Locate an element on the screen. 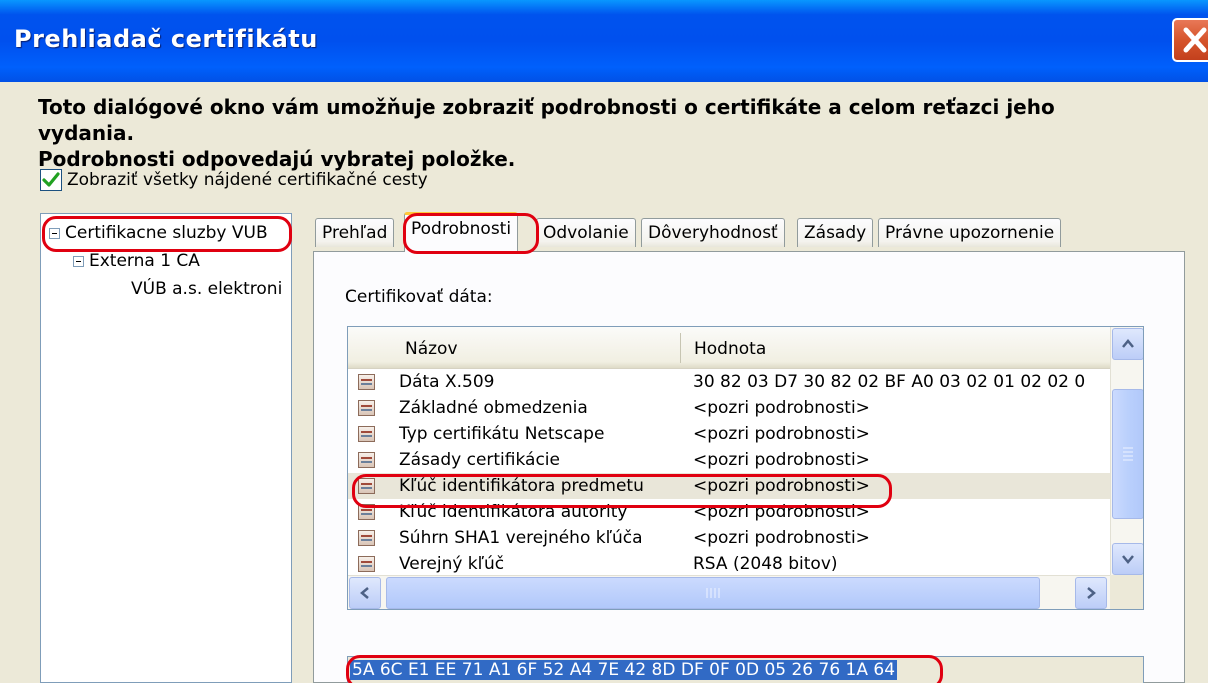  vertical-scrollbar is located at coordinates (1126, 468).